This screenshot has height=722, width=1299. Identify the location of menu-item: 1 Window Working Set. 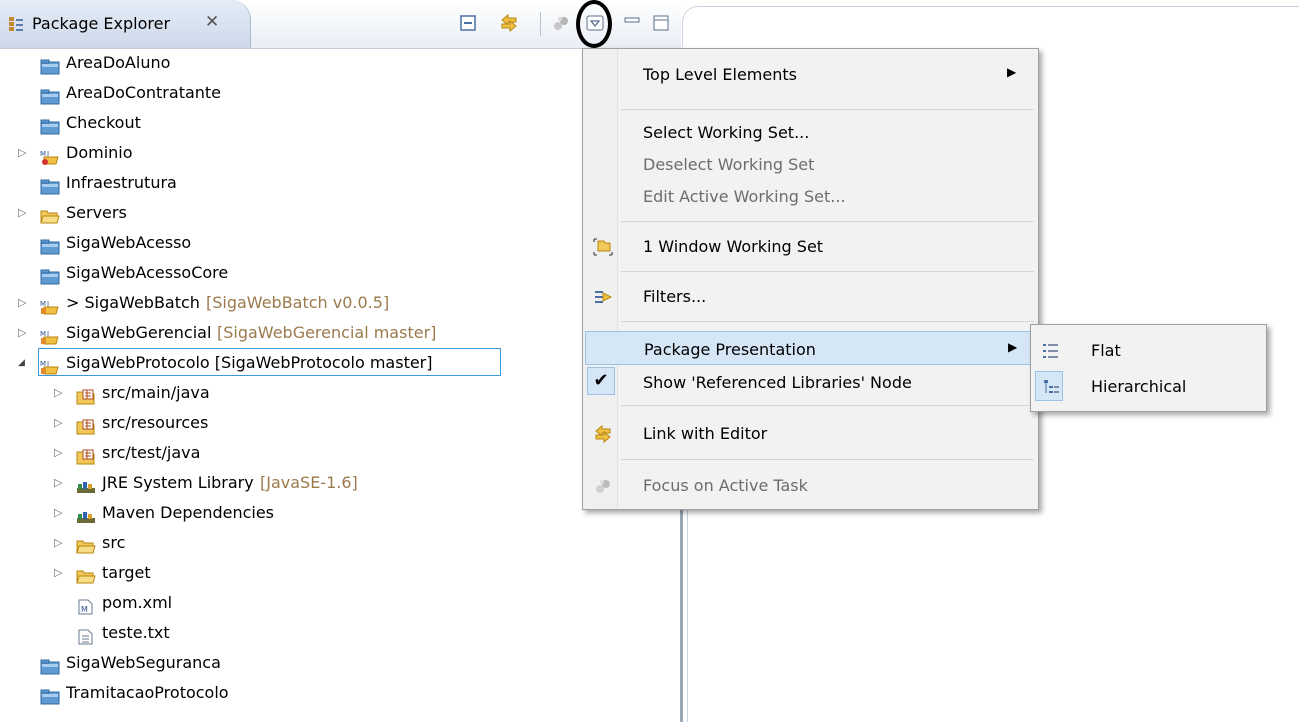
(810, 246).